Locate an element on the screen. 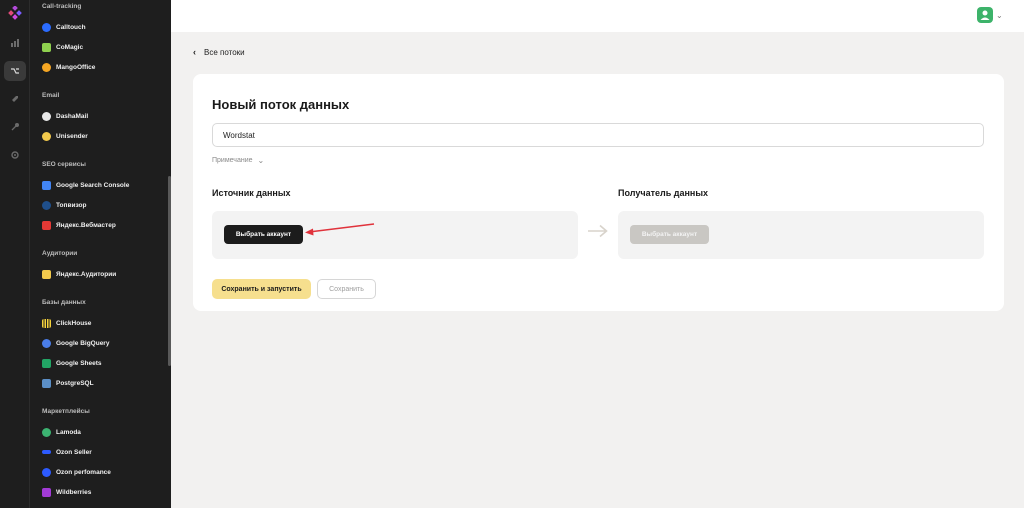  ozon-seller-icon is located at coordinates (46, 452).